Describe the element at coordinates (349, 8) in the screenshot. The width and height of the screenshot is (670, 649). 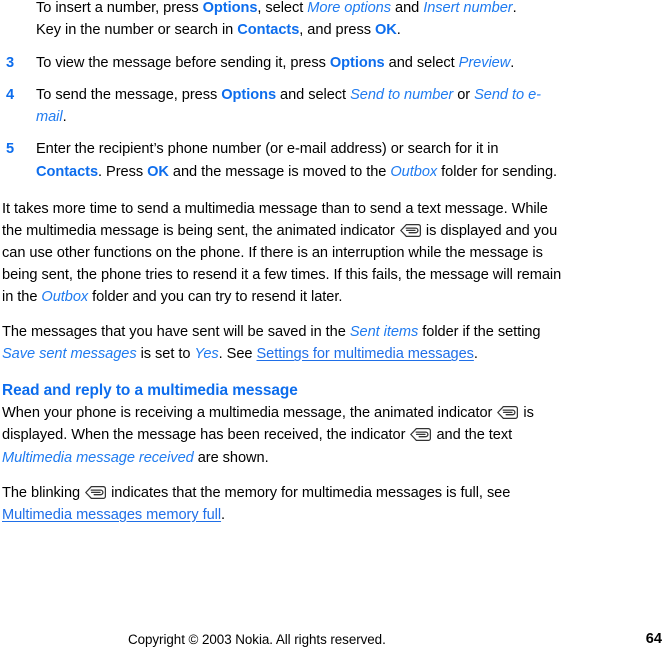
I see `ui-item-more-options: More options` at that location.